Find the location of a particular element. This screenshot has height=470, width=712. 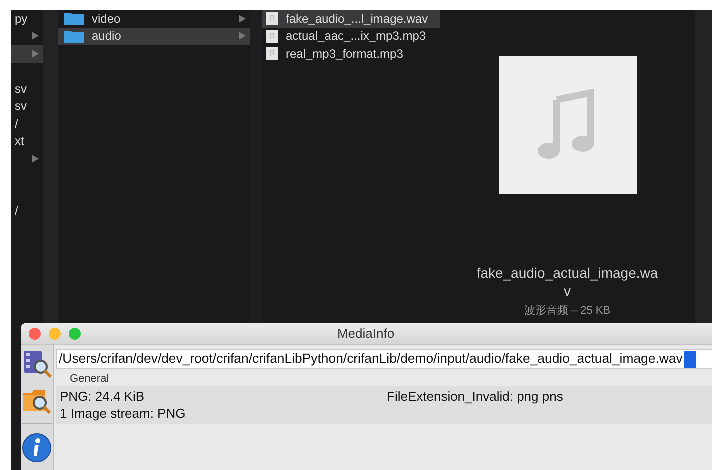

music-note-icon is located at coordinates (567, 125).